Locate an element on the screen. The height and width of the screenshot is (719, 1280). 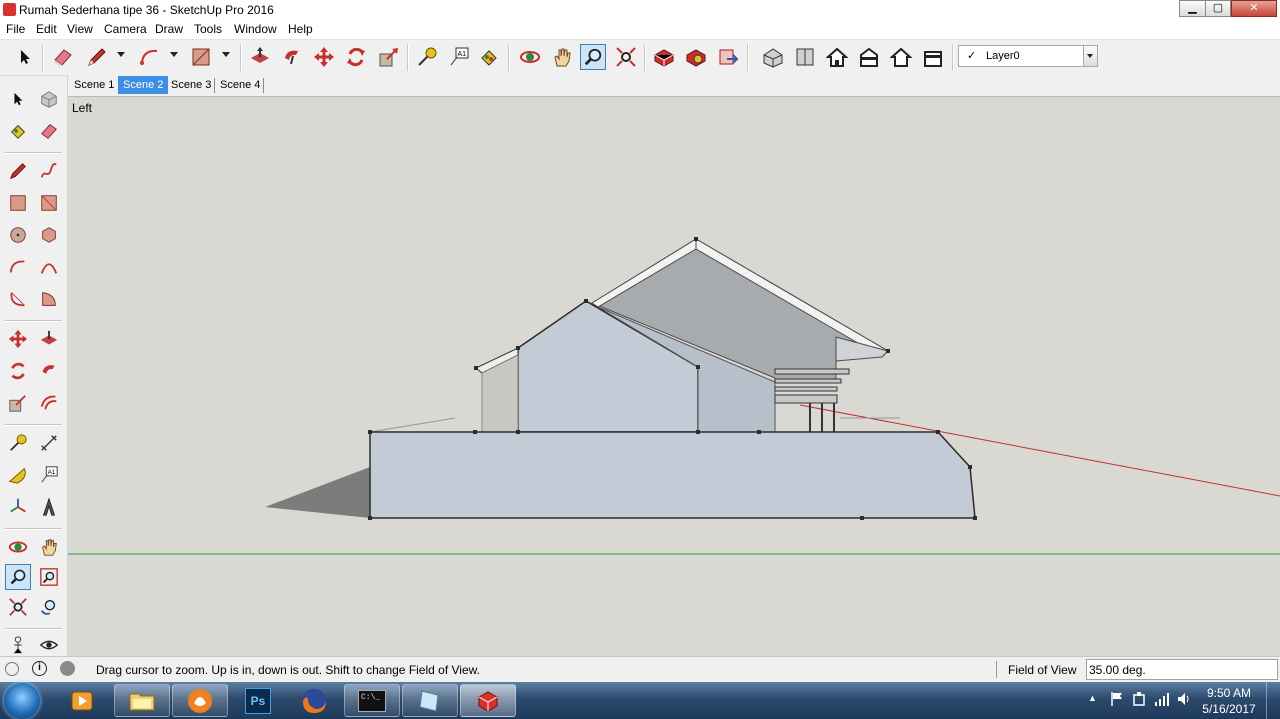
zoom-window-icon is located at coordinates (49, 577).